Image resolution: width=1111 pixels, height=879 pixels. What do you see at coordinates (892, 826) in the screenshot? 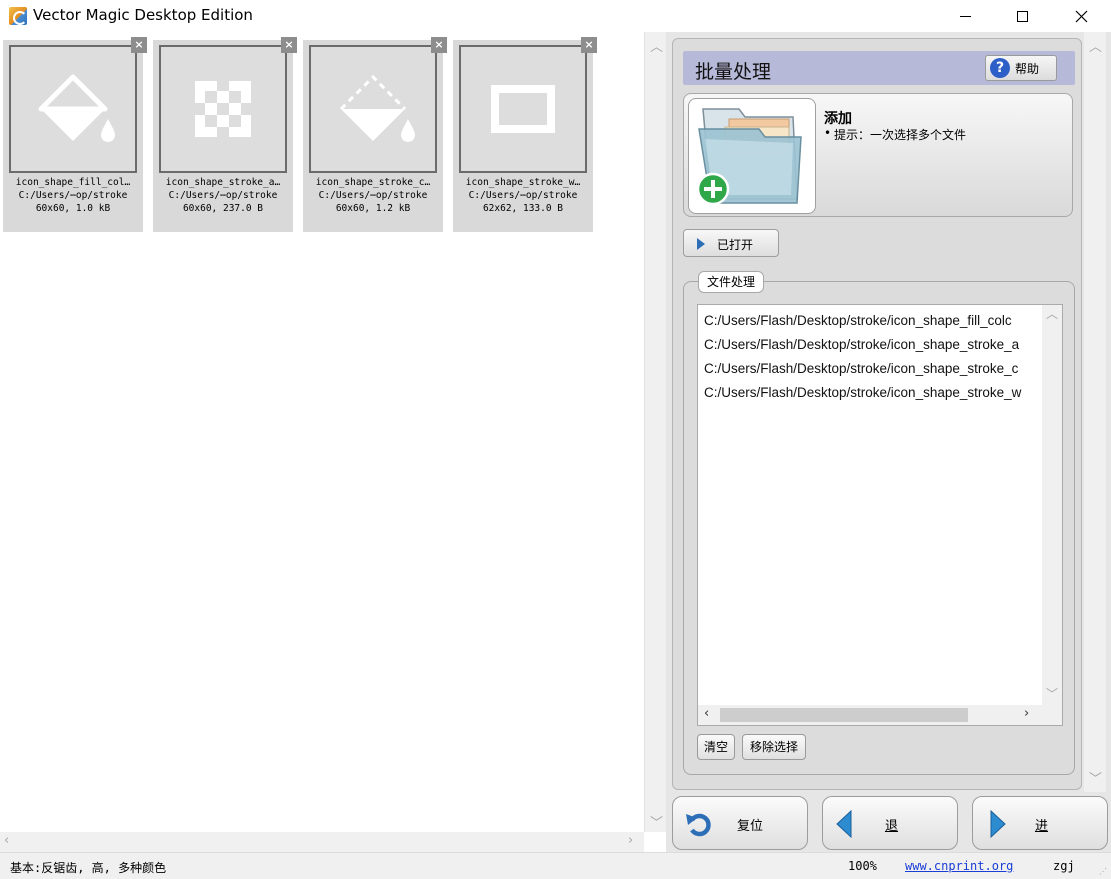
I see `back-label: 退` at bounding box center [892, 826].